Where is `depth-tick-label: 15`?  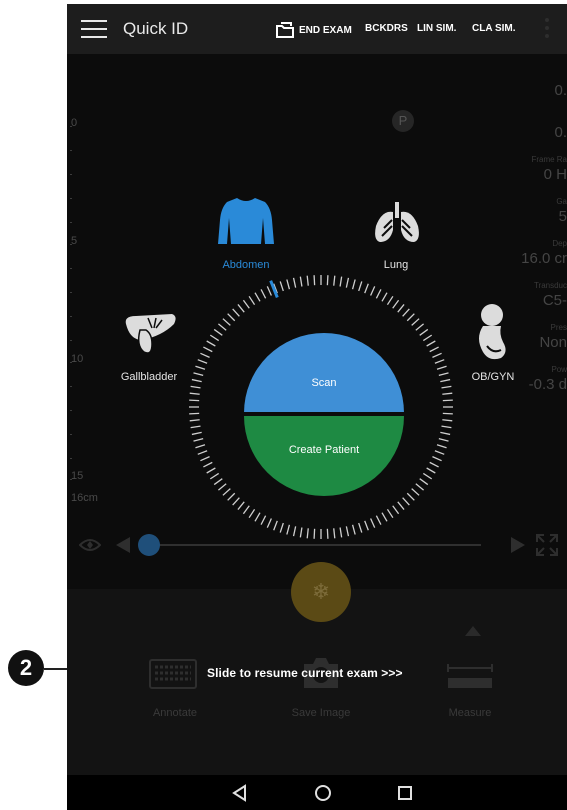
depth-tick-label: 15 is located at coordinates (77, 476).